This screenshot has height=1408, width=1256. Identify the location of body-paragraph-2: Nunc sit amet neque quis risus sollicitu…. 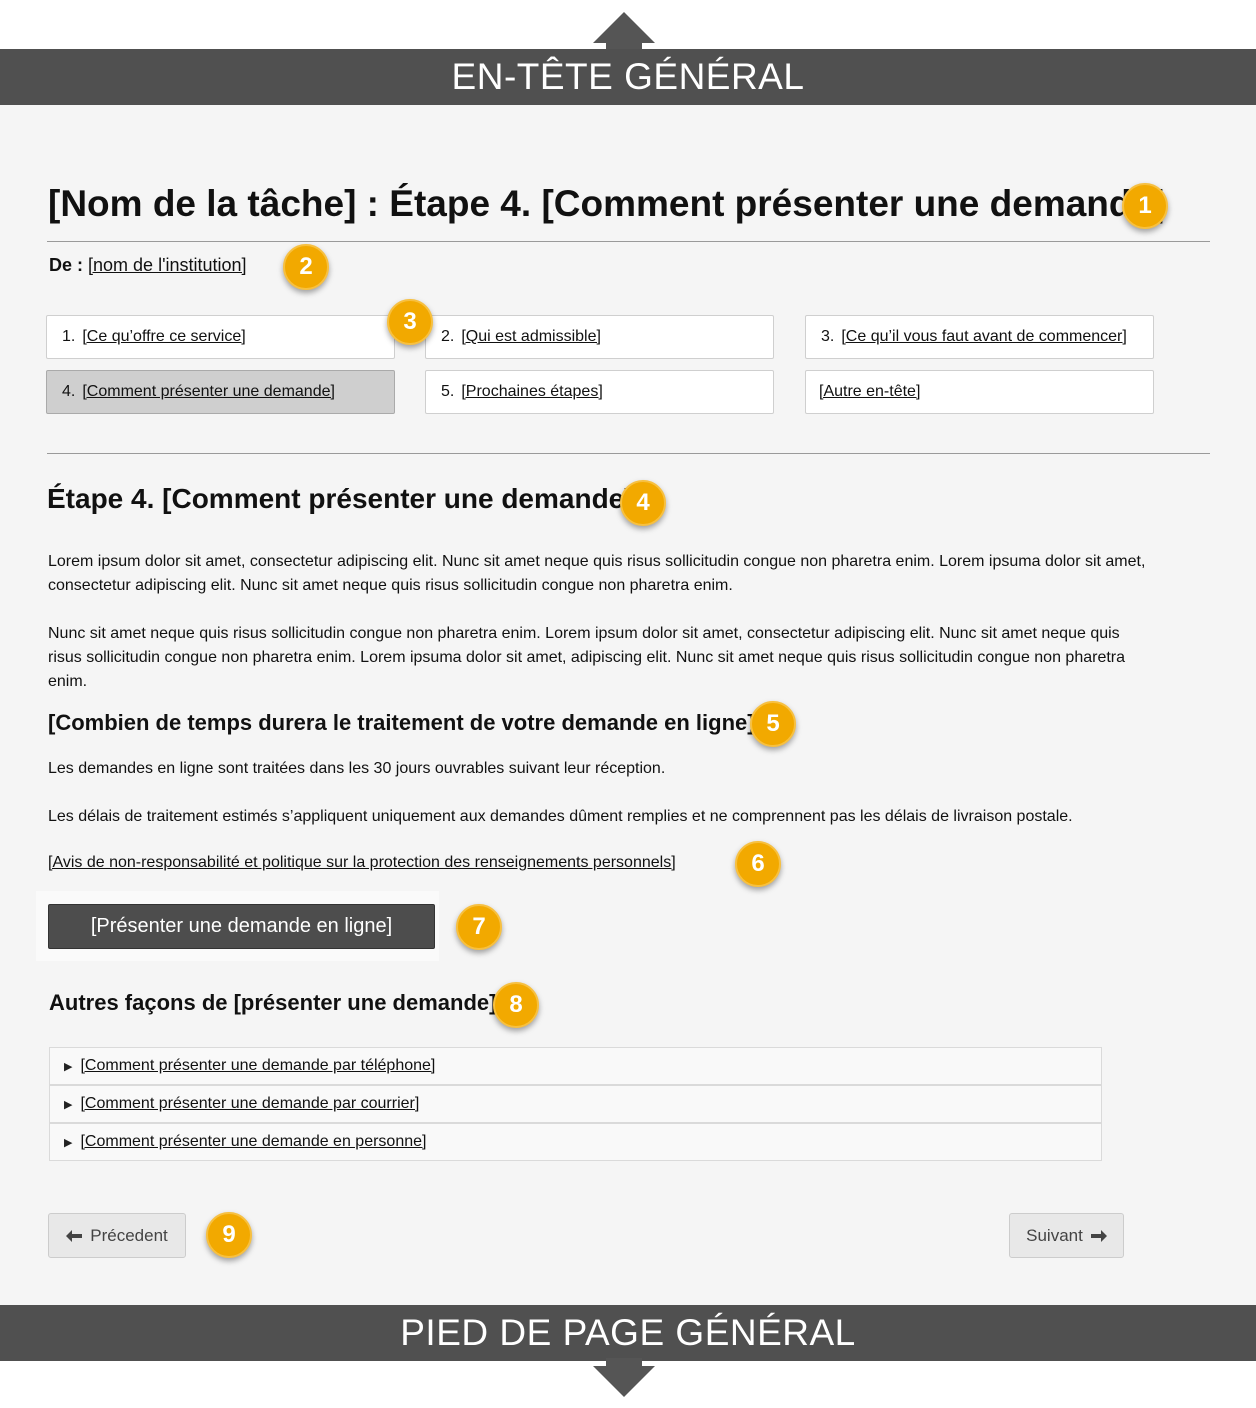
(587, 657).